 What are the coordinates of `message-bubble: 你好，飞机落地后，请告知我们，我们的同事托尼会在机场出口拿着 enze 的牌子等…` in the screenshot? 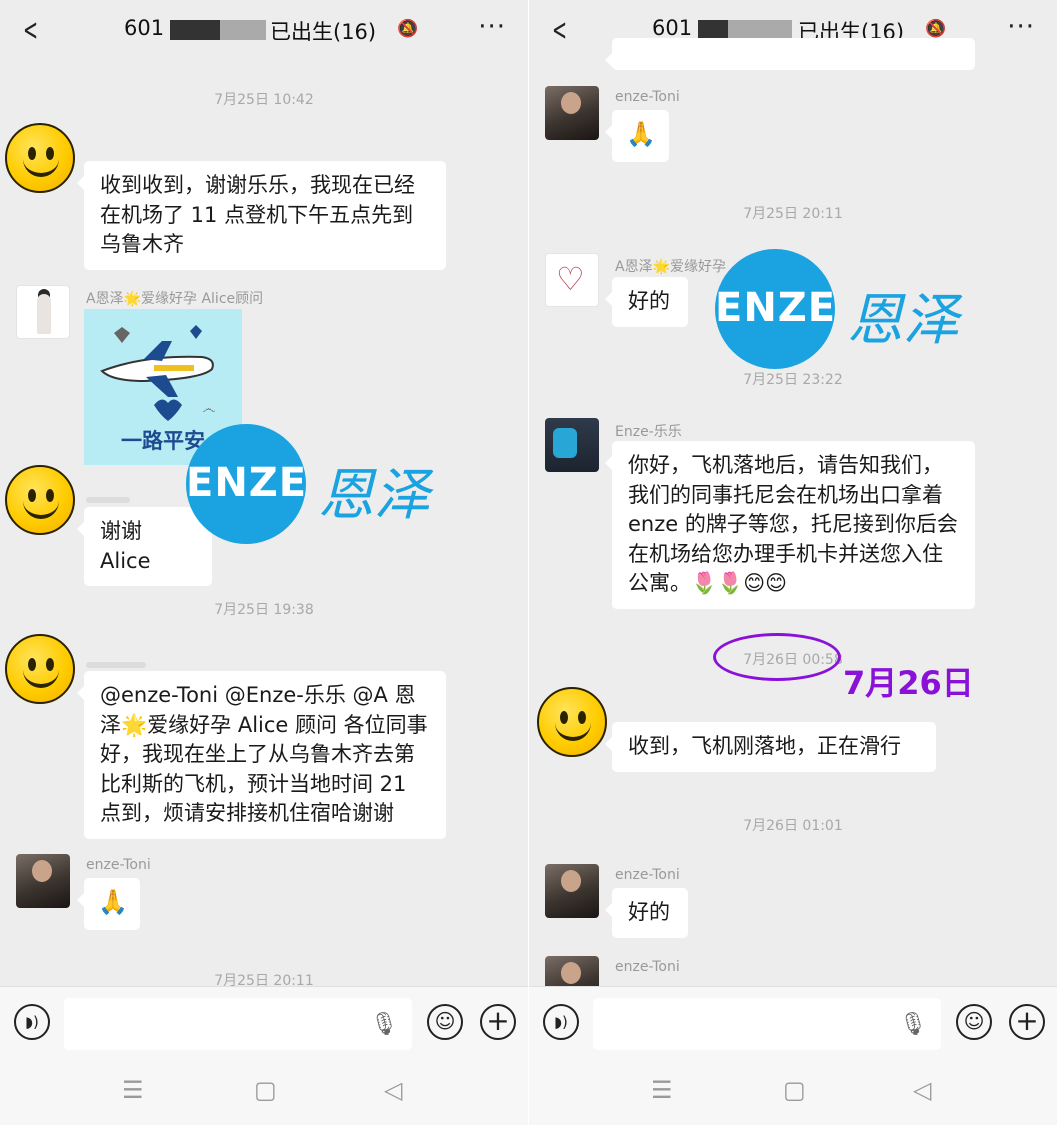 It's located at (790, 525).